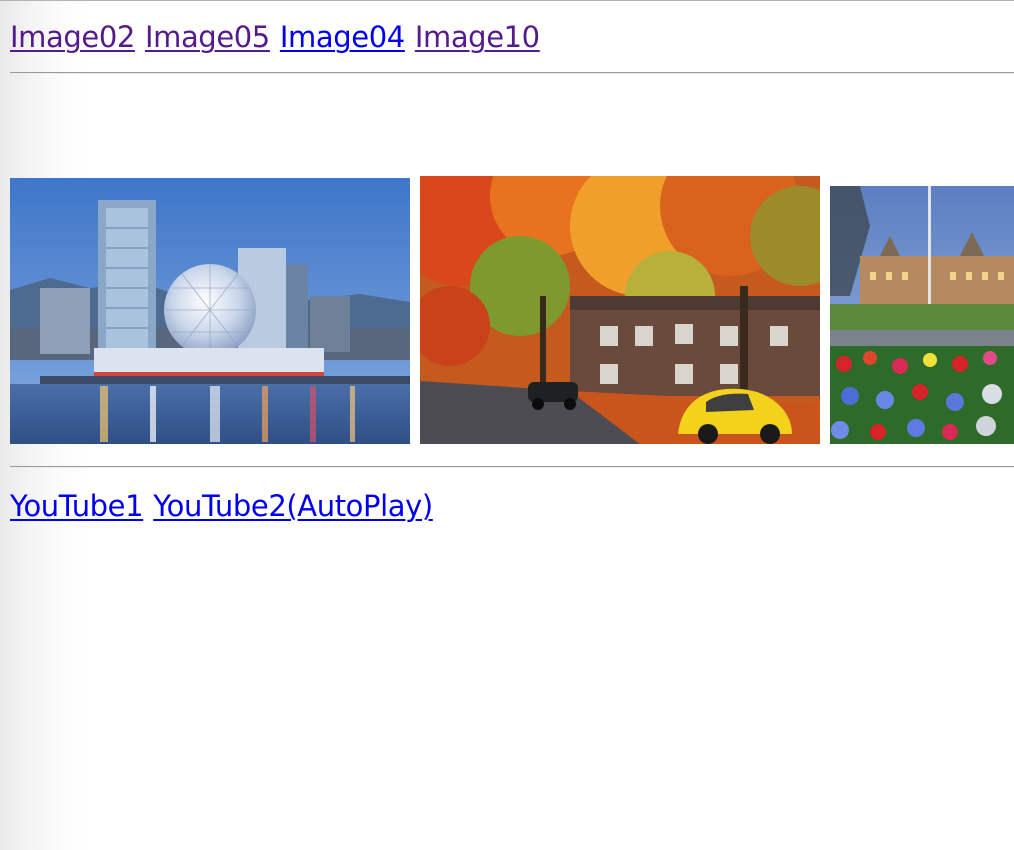 This screenshot has height=850, width=1014. What do you see at coordinates (77, 506) in the screenshot?
I see `youtube1-link: YouTube1` at bounding box center [77, 506].